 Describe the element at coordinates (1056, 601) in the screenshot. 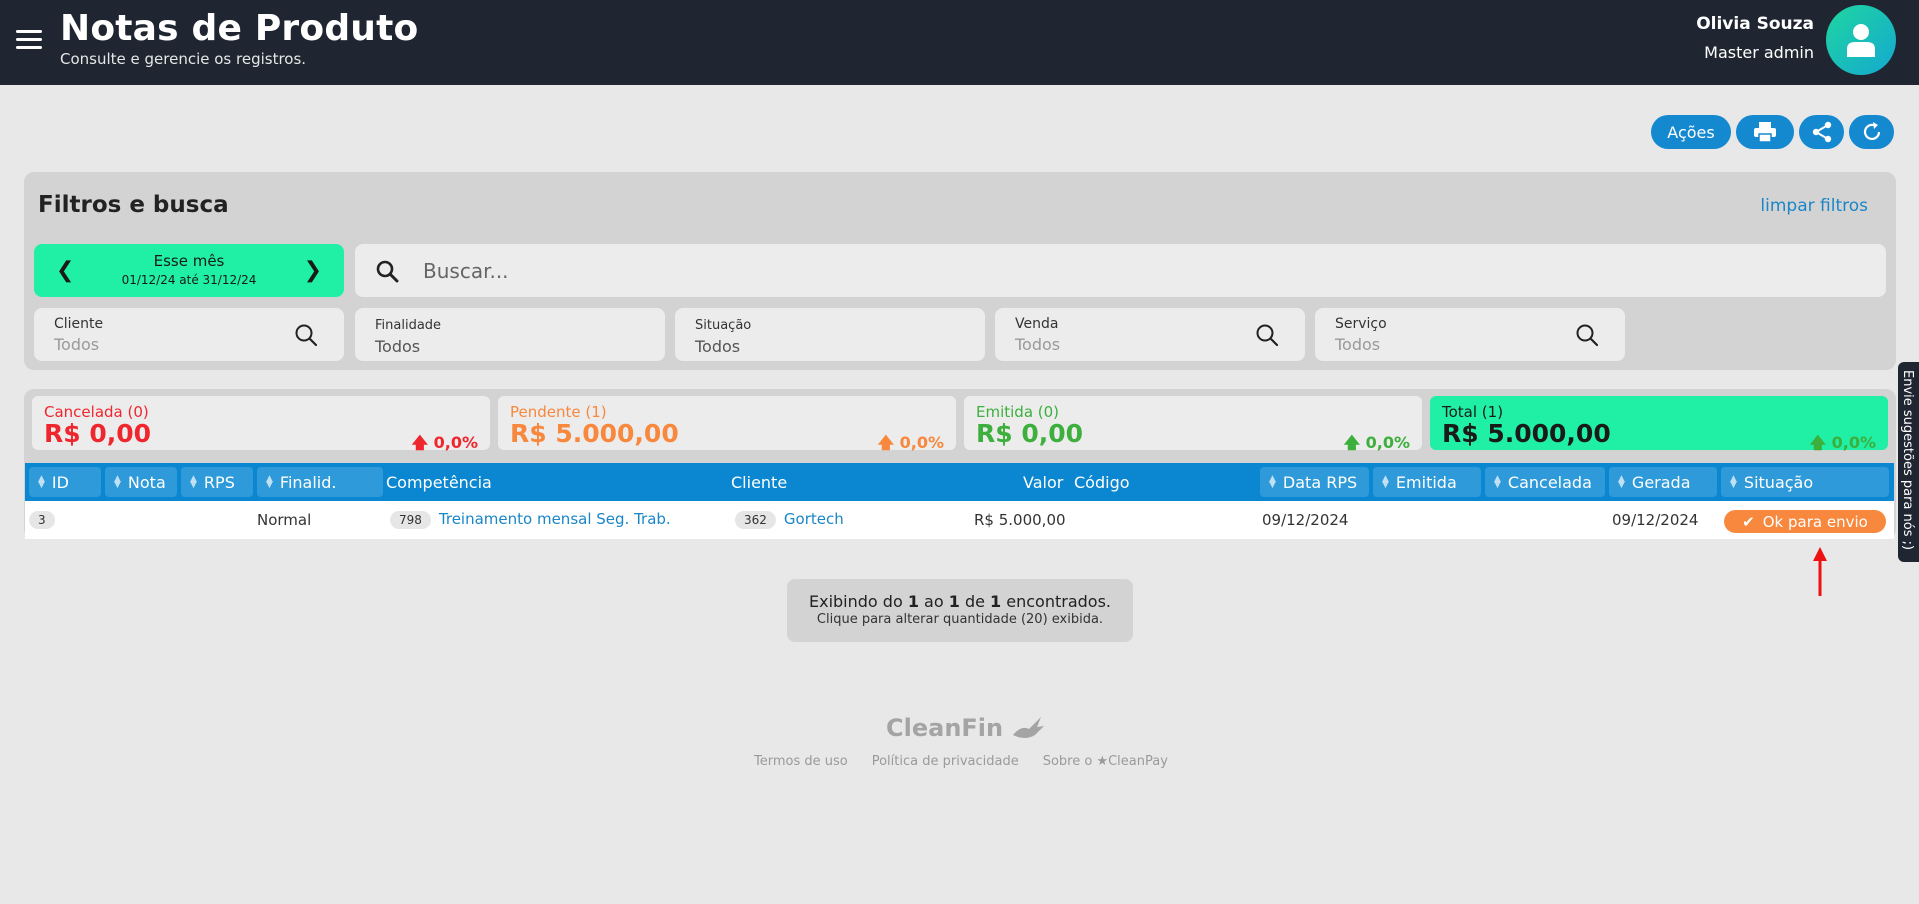

I see `pagination-text: encontrados.` at that location.